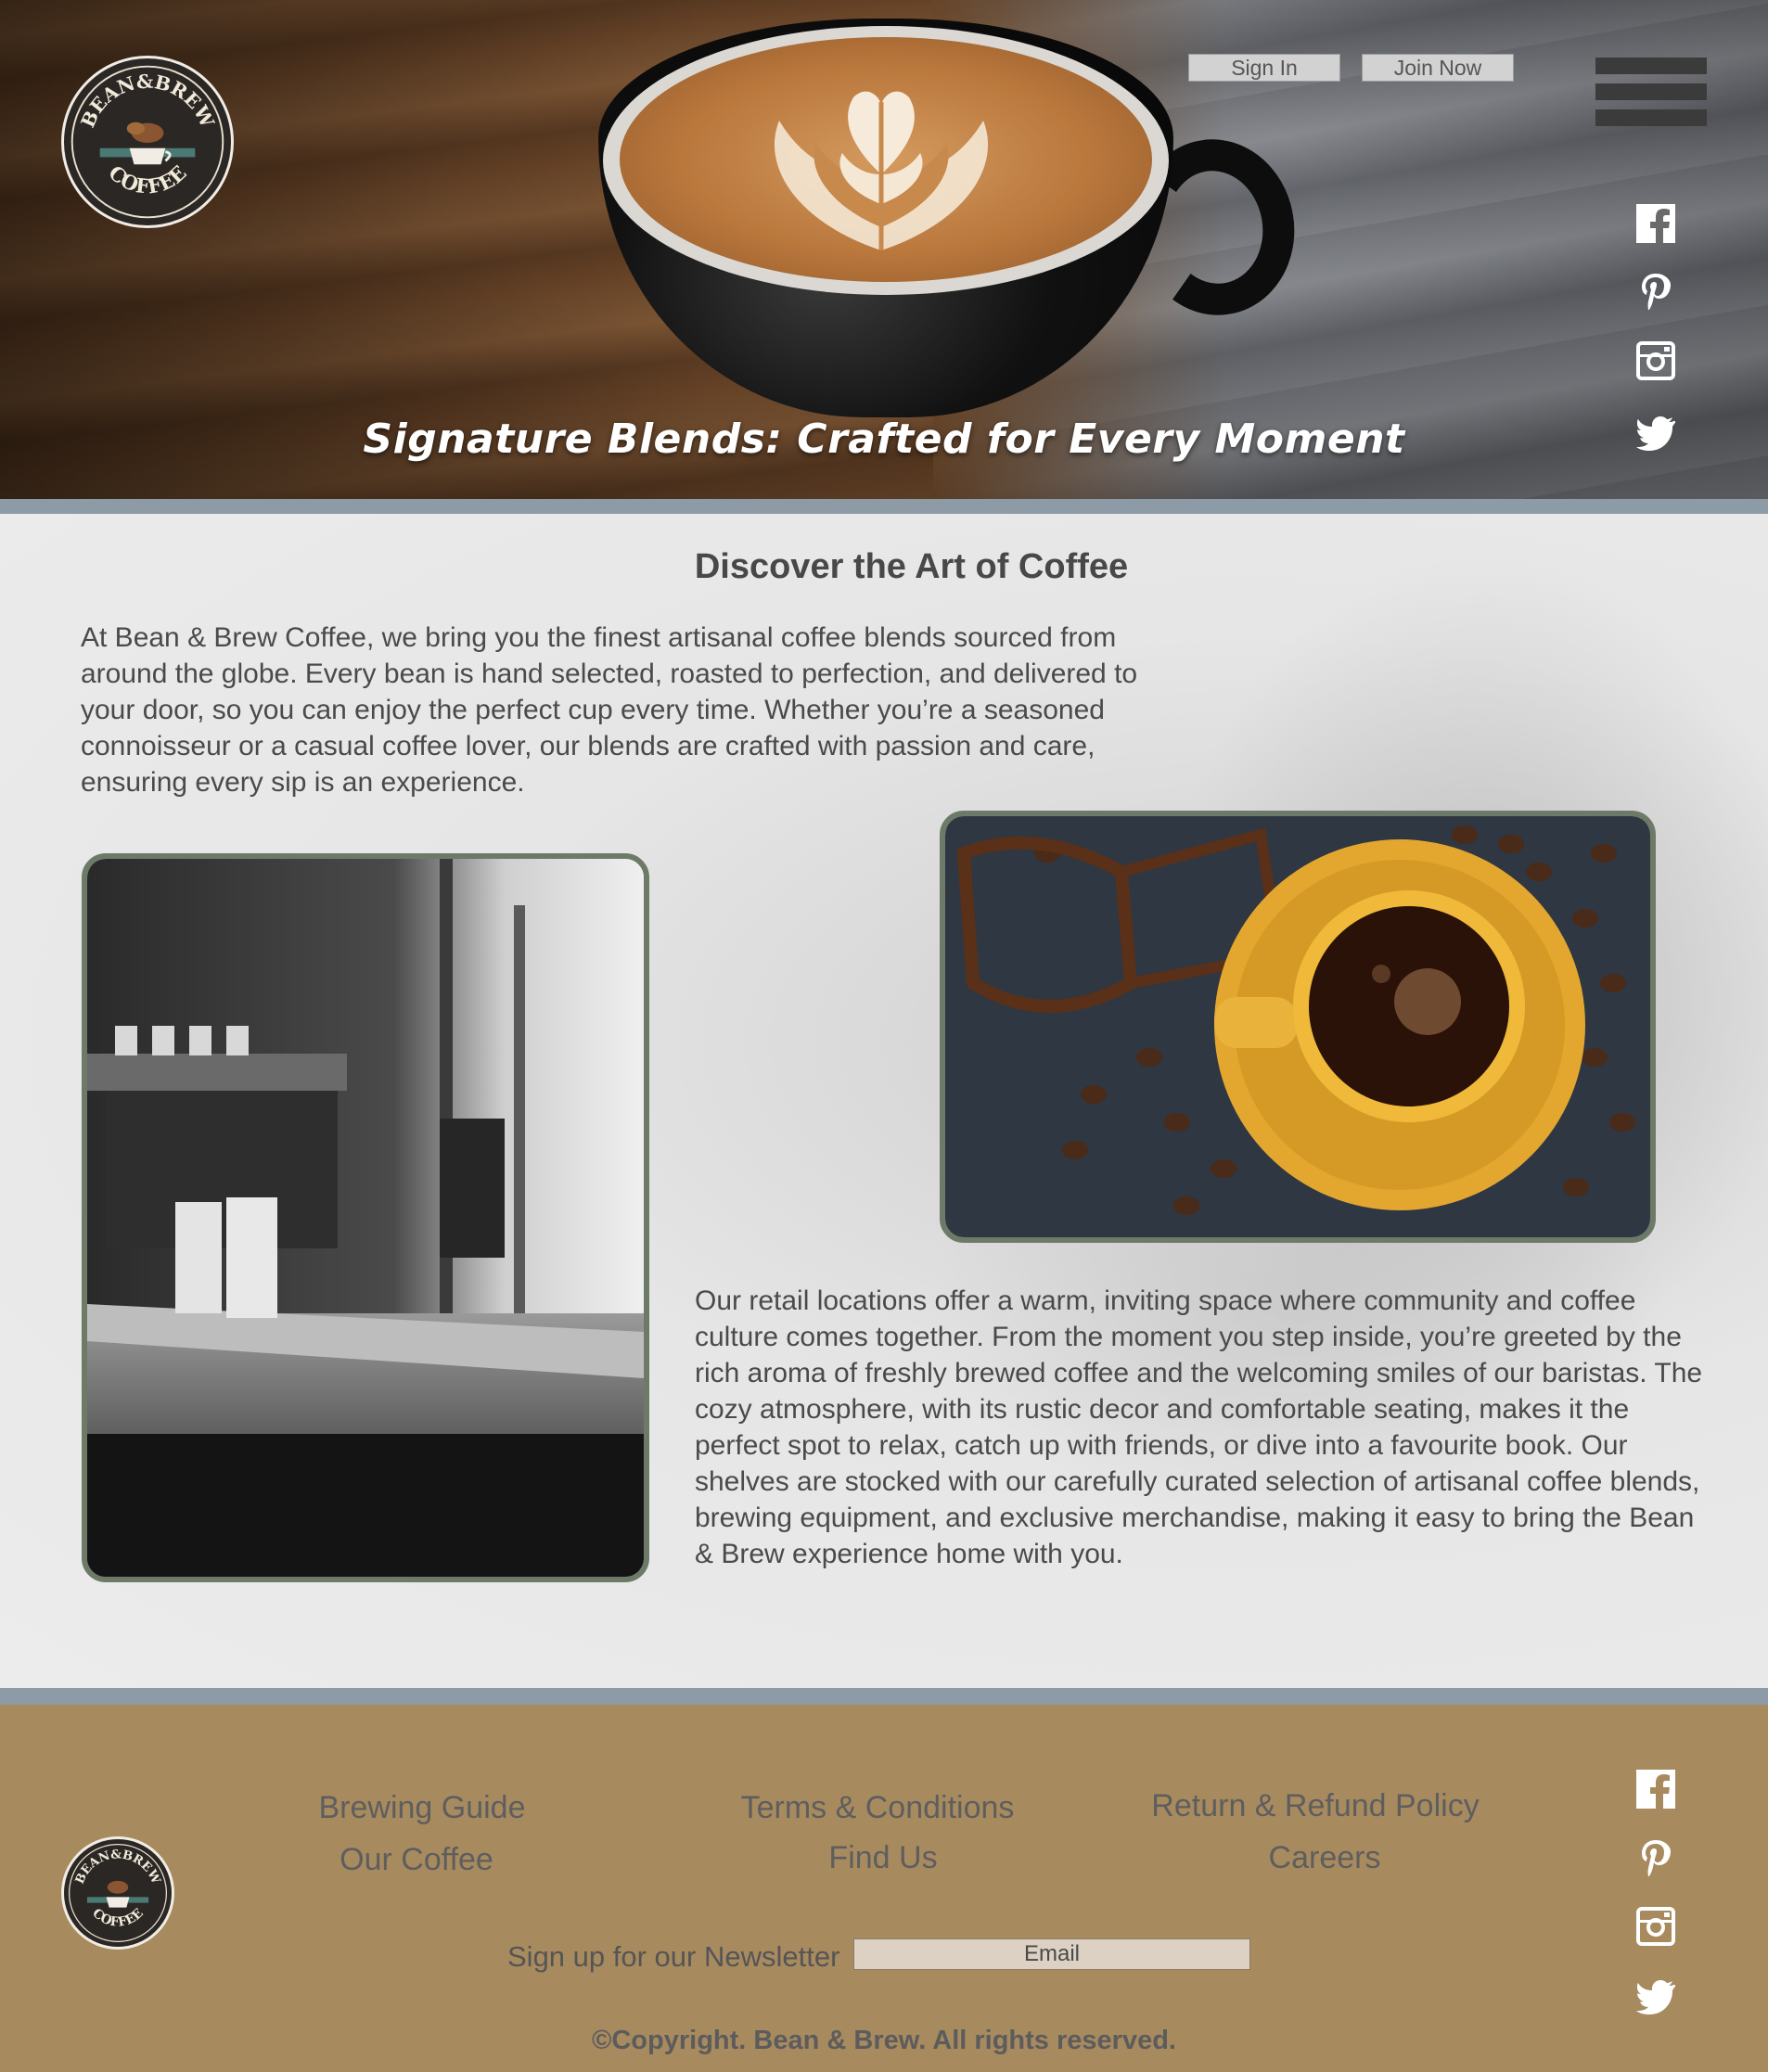 The image size is (1768, 2072). Describe the element at coordinates (911, 566) in the screenshot. I see `section-heading: Discover the Art of Coffee` at that location.